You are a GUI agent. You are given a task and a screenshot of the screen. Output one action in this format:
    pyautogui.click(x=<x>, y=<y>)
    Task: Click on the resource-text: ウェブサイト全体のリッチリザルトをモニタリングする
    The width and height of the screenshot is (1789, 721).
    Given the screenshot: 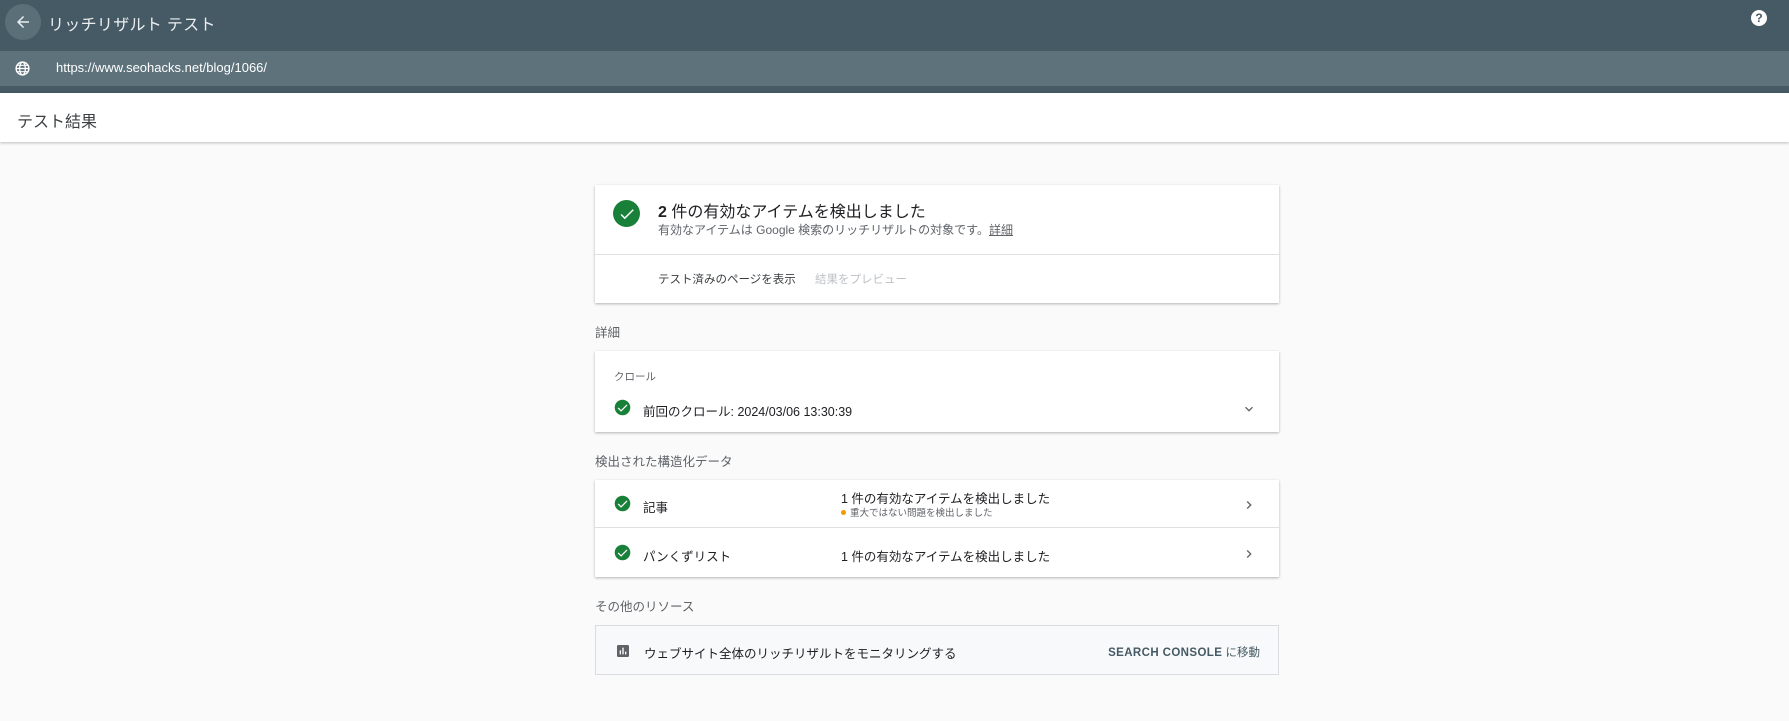 What is the action you would take?
    pyautogui.click(x=800, y=654)
    